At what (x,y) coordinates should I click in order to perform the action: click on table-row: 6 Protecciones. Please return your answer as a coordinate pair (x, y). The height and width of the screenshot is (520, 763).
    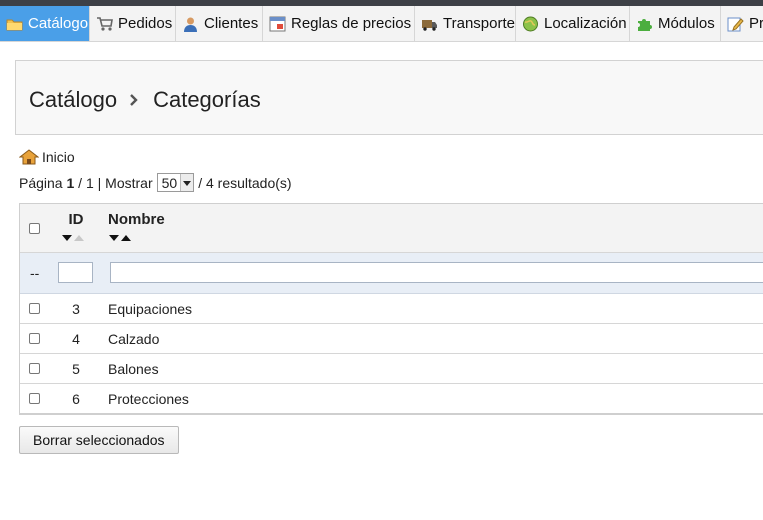
    Looking at the image, I should click on (391, 398).